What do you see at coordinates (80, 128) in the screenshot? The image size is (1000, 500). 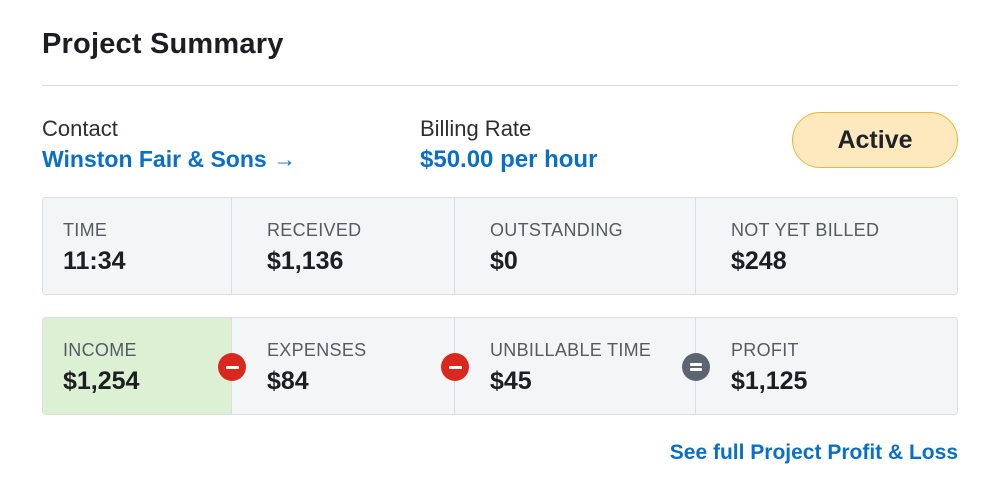 I see `contact-label: Contact` at bounding box center [80, 128].